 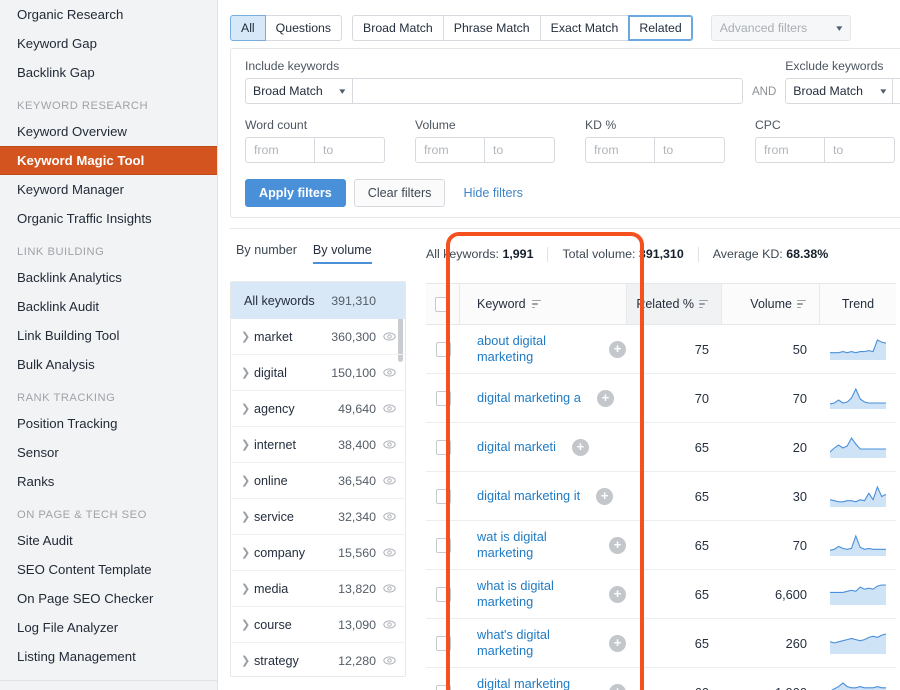 What do you see at coordinates (108, 43) in the screenshot?
I see `sidebar-item-keyword-gap: Keyword Gap` at bounding box center [108, 43].